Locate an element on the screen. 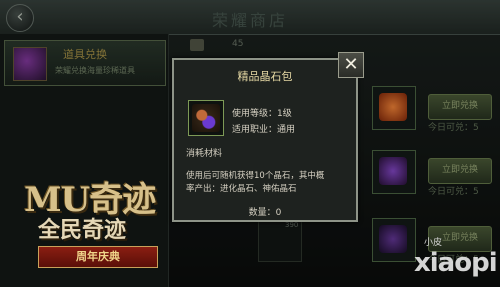 This screenshot has height=287, width=500. item-frame is located at coordinates (206, 118).